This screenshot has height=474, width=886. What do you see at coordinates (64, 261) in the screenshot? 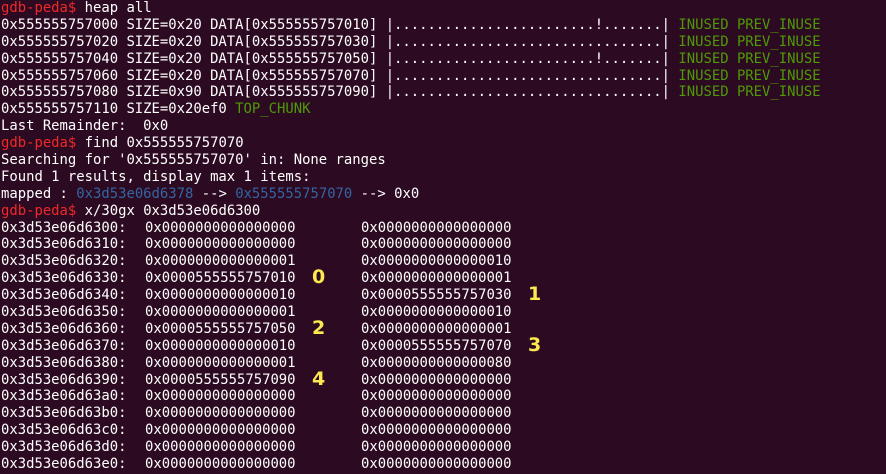
I see `memory-address: 0x3d53e06d6320:` at bounding box center [64, 261].